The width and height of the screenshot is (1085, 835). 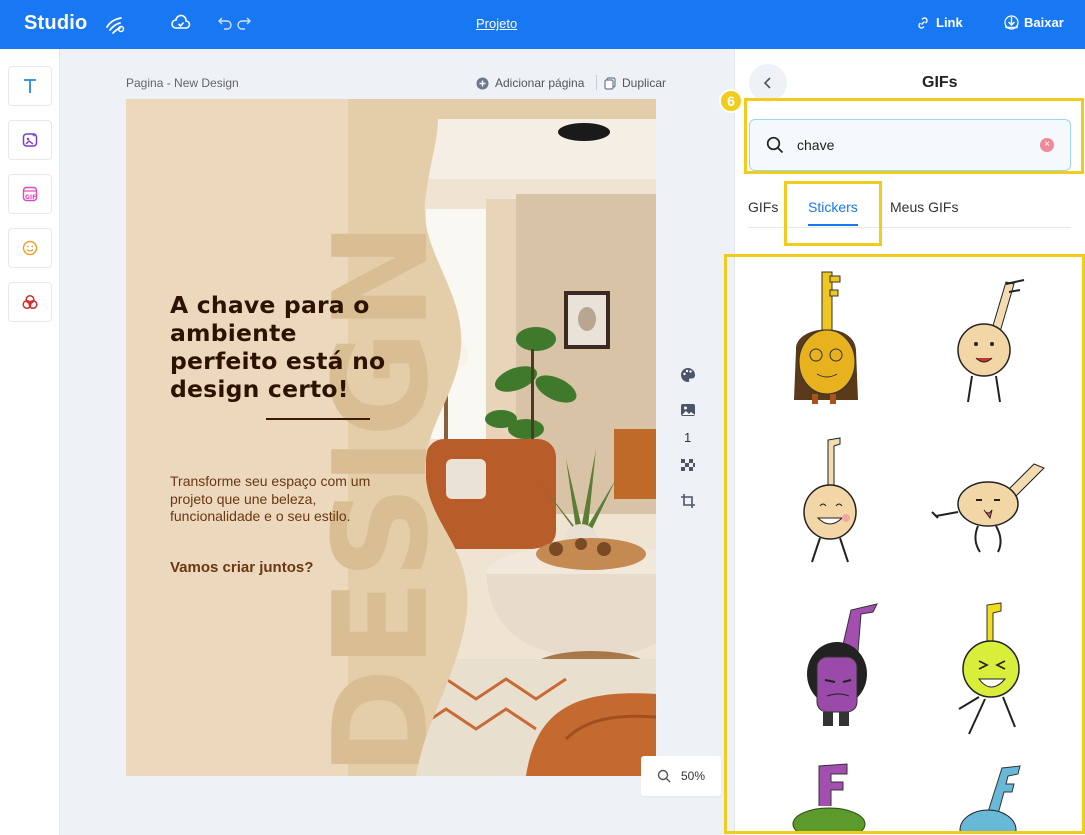 I want to click on elements-icon, so click(x=30, y=302).